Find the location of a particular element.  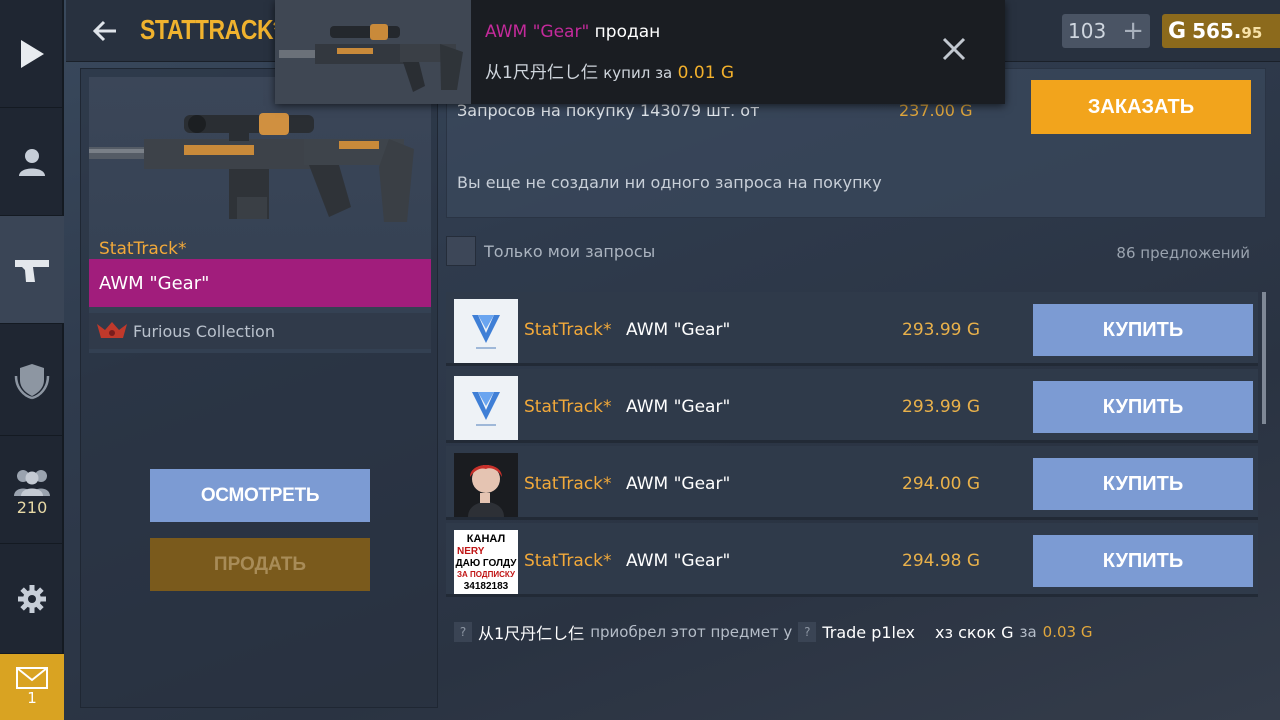

acquired-text: приобрел этот предмет у is located at coordinates (691, 632).